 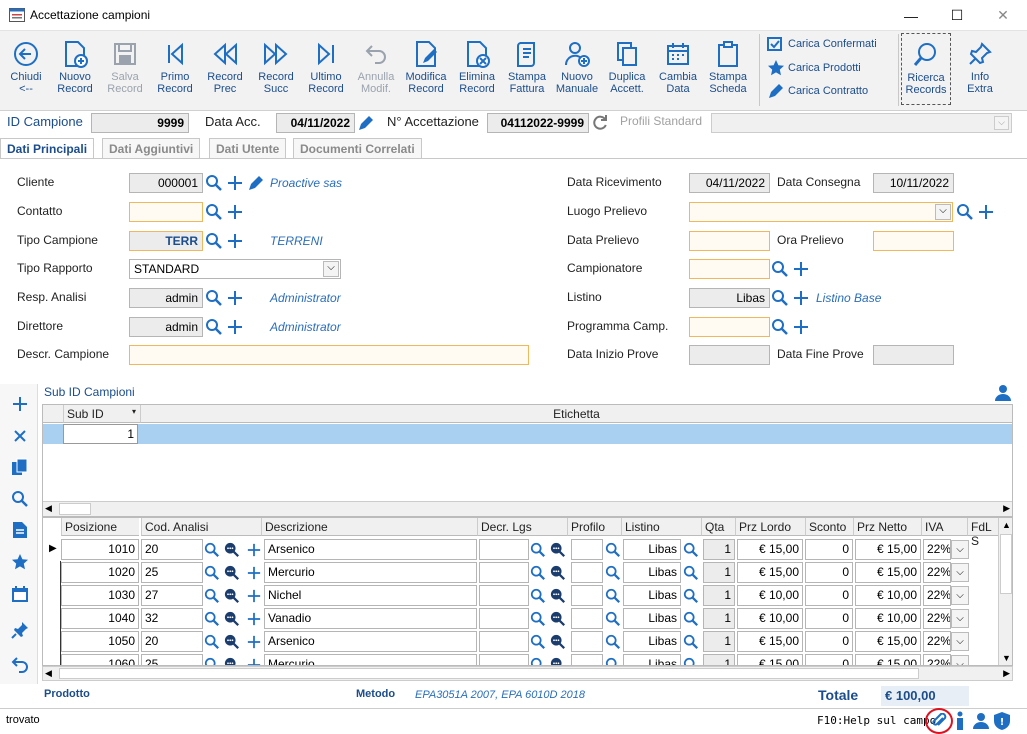 I want to click on document-icon, so click(x=20, y=530).